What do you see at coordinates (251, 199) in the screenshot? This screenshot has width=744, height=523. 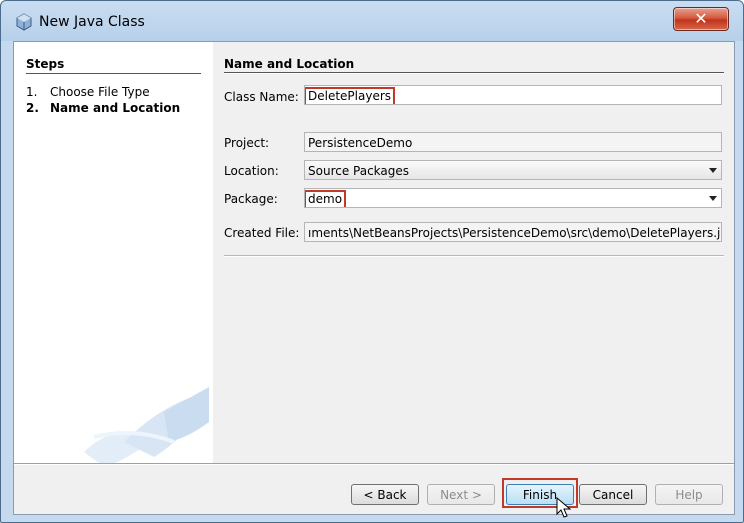 I see `package-label: Package:` at bounding box center [251, 199].